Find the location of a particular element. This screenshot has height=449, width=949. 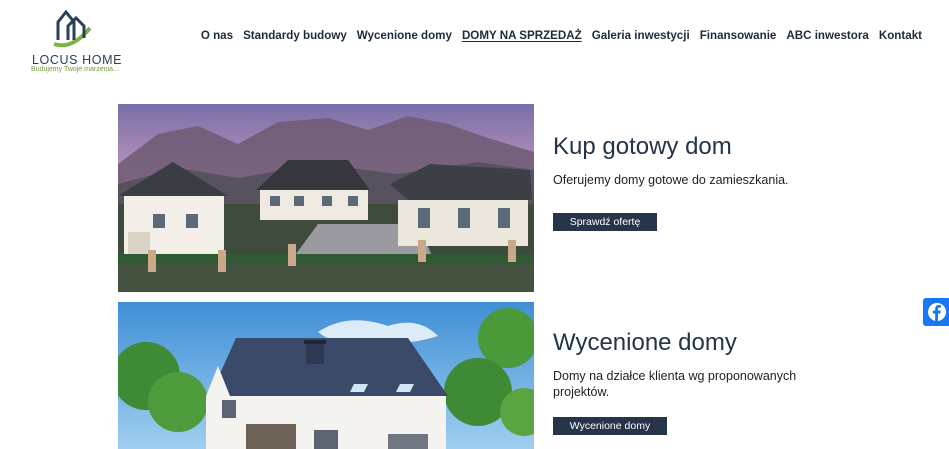

check-offer-button: Sprawdź ofertę is located at coordinates (605, 222).